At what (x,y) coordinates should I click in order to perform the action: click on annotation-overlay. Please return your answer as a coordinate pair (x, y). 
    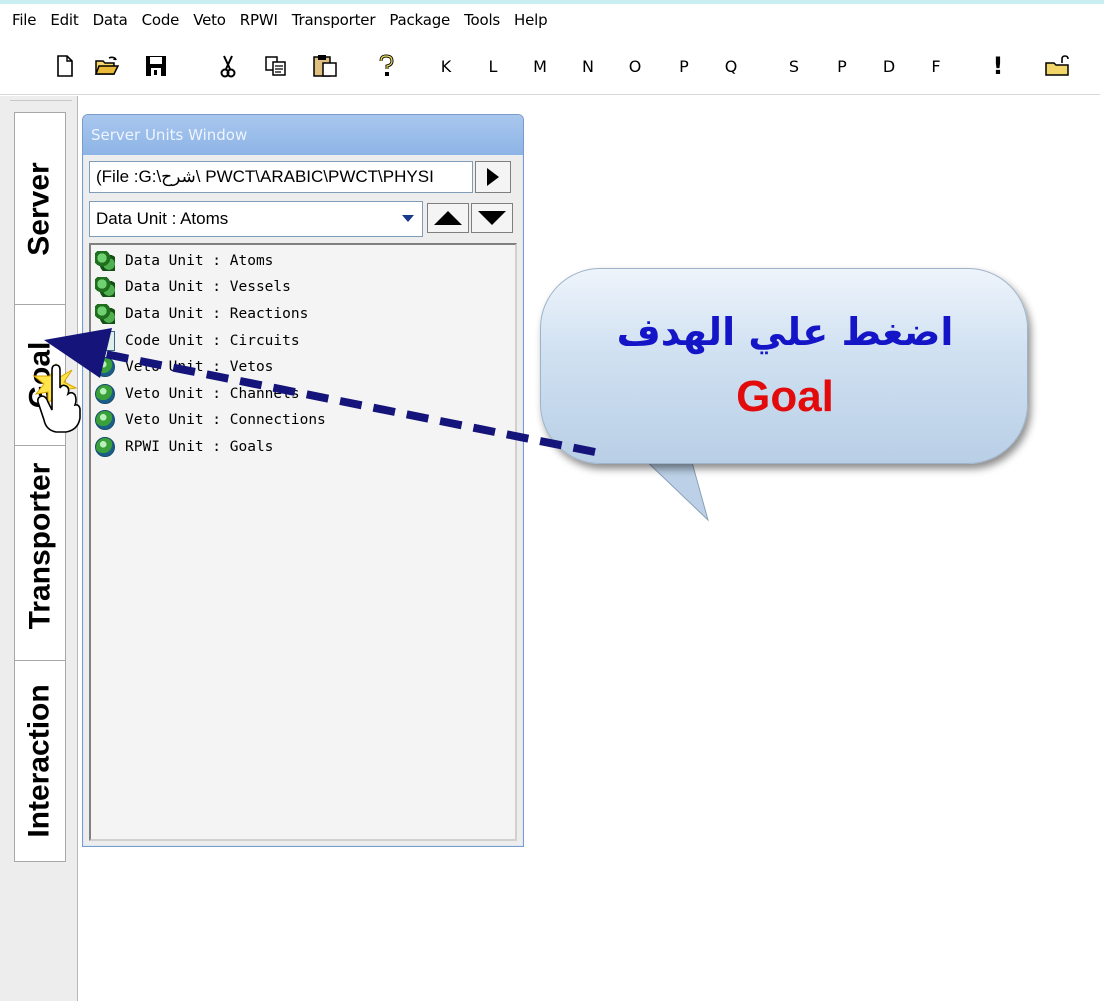
    Looking at the image, I should click on (314, 392).